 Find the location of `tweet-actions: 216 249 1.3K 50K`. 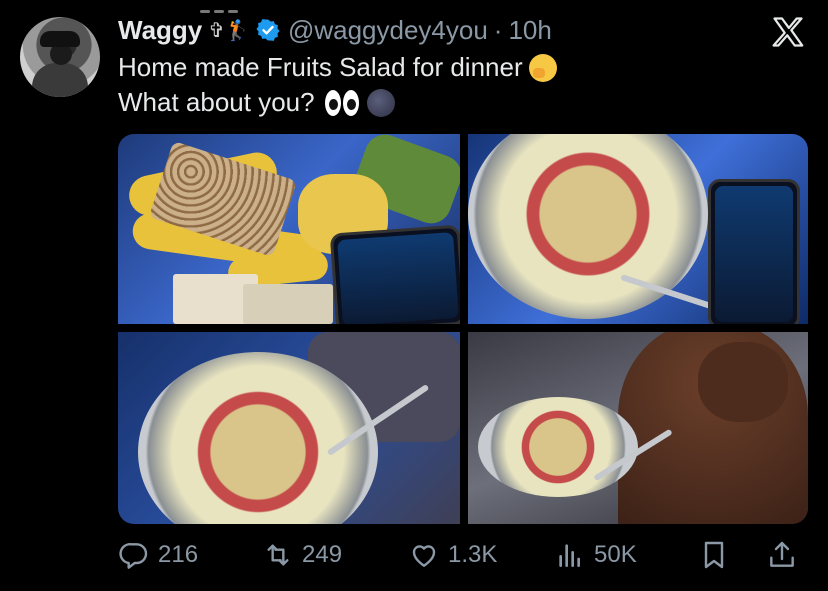

tweet-actions: 216 249 1.3K 50K is located at coordinates (463, 555).